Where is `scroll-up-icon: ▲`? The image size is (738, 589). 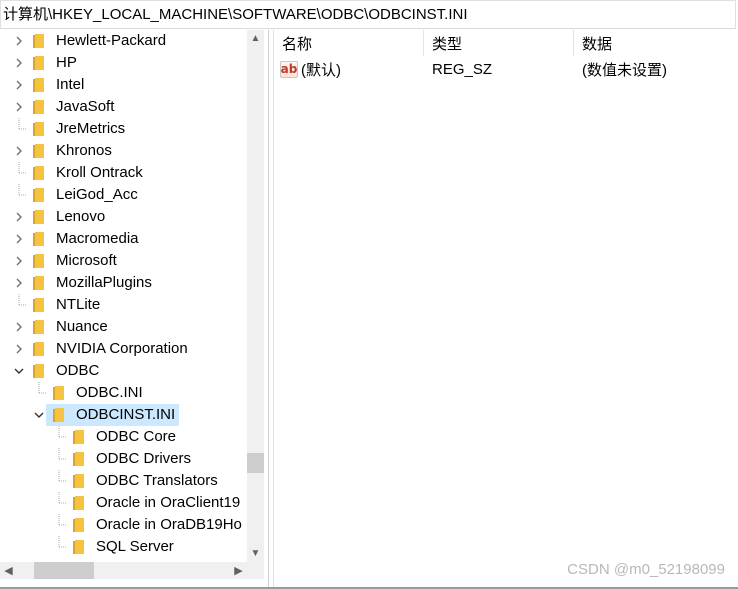 scroll-up-icon: ▲ is located at coordinates (255, 38).